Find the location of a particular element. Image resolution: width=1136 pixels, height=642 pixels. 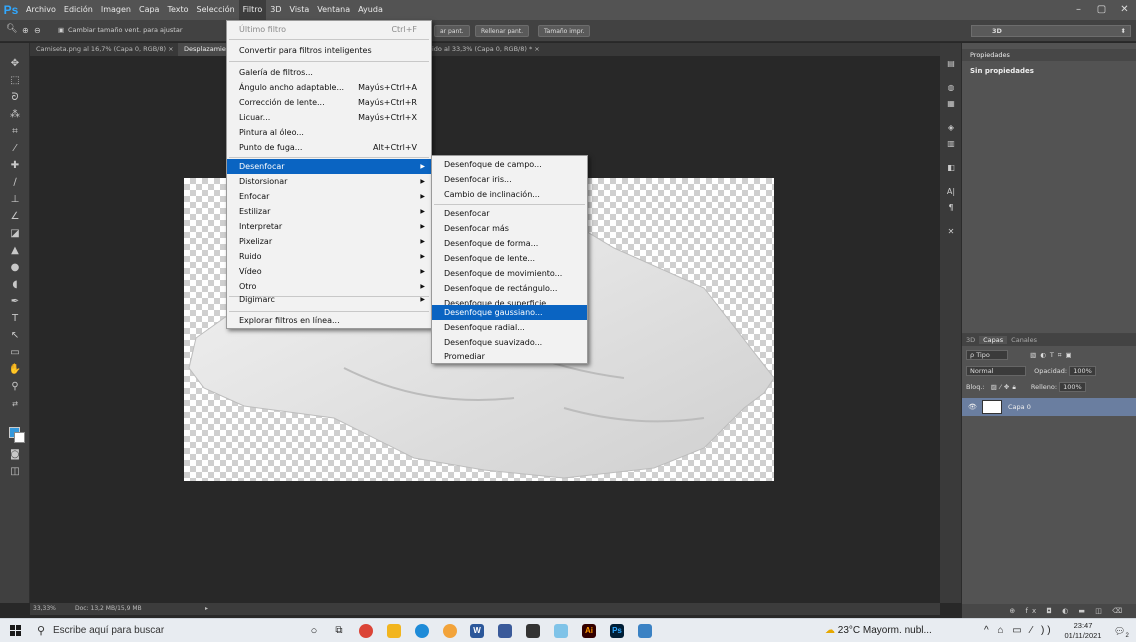

close-icon: ✕ is located at coordinates (1124, 10).